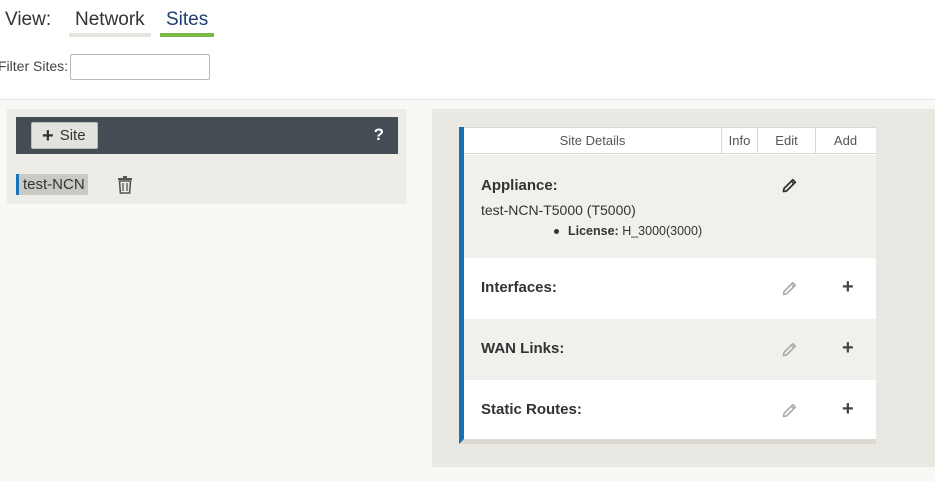  I want to click on trash-icon, so click(125, 185).